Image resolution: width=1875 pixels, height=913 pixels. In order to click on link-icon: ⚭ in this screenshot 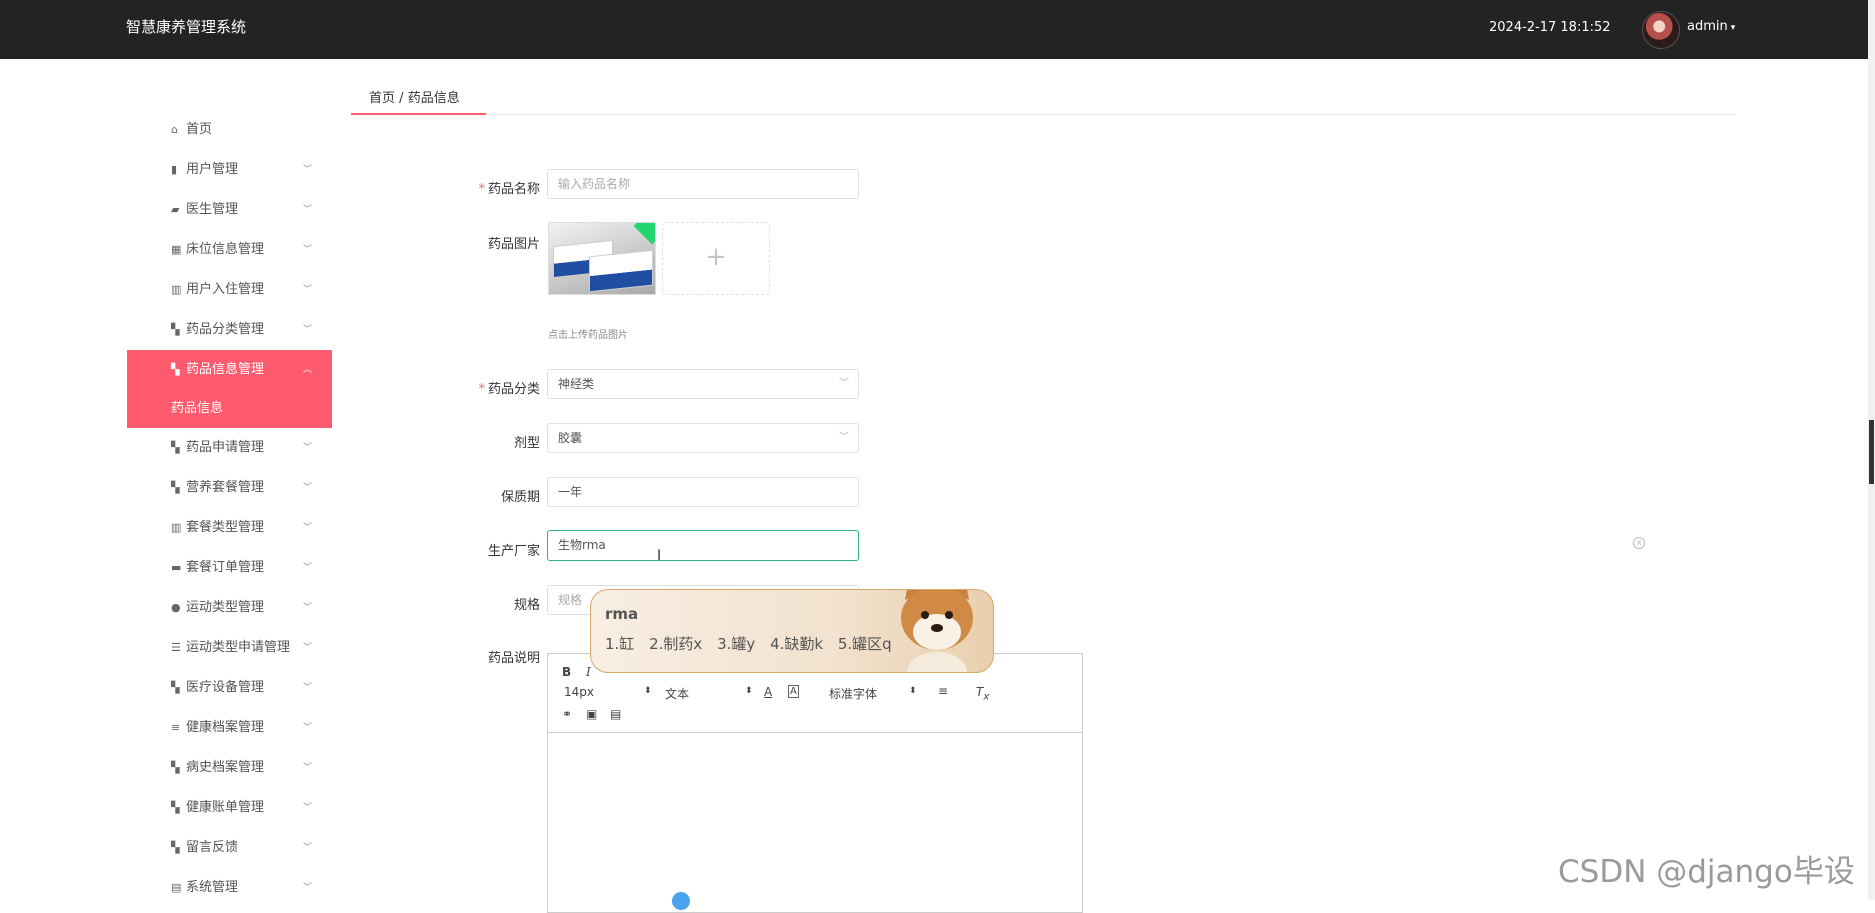, I will do `click(567, 714)`.